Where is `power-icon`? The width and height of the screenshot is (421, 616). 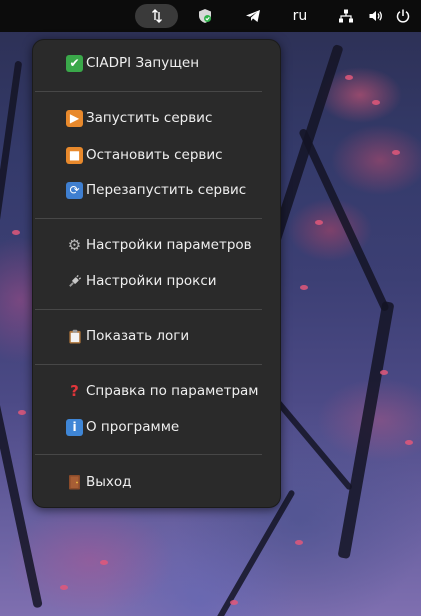
power-icon is located at coordinates (403, 16).